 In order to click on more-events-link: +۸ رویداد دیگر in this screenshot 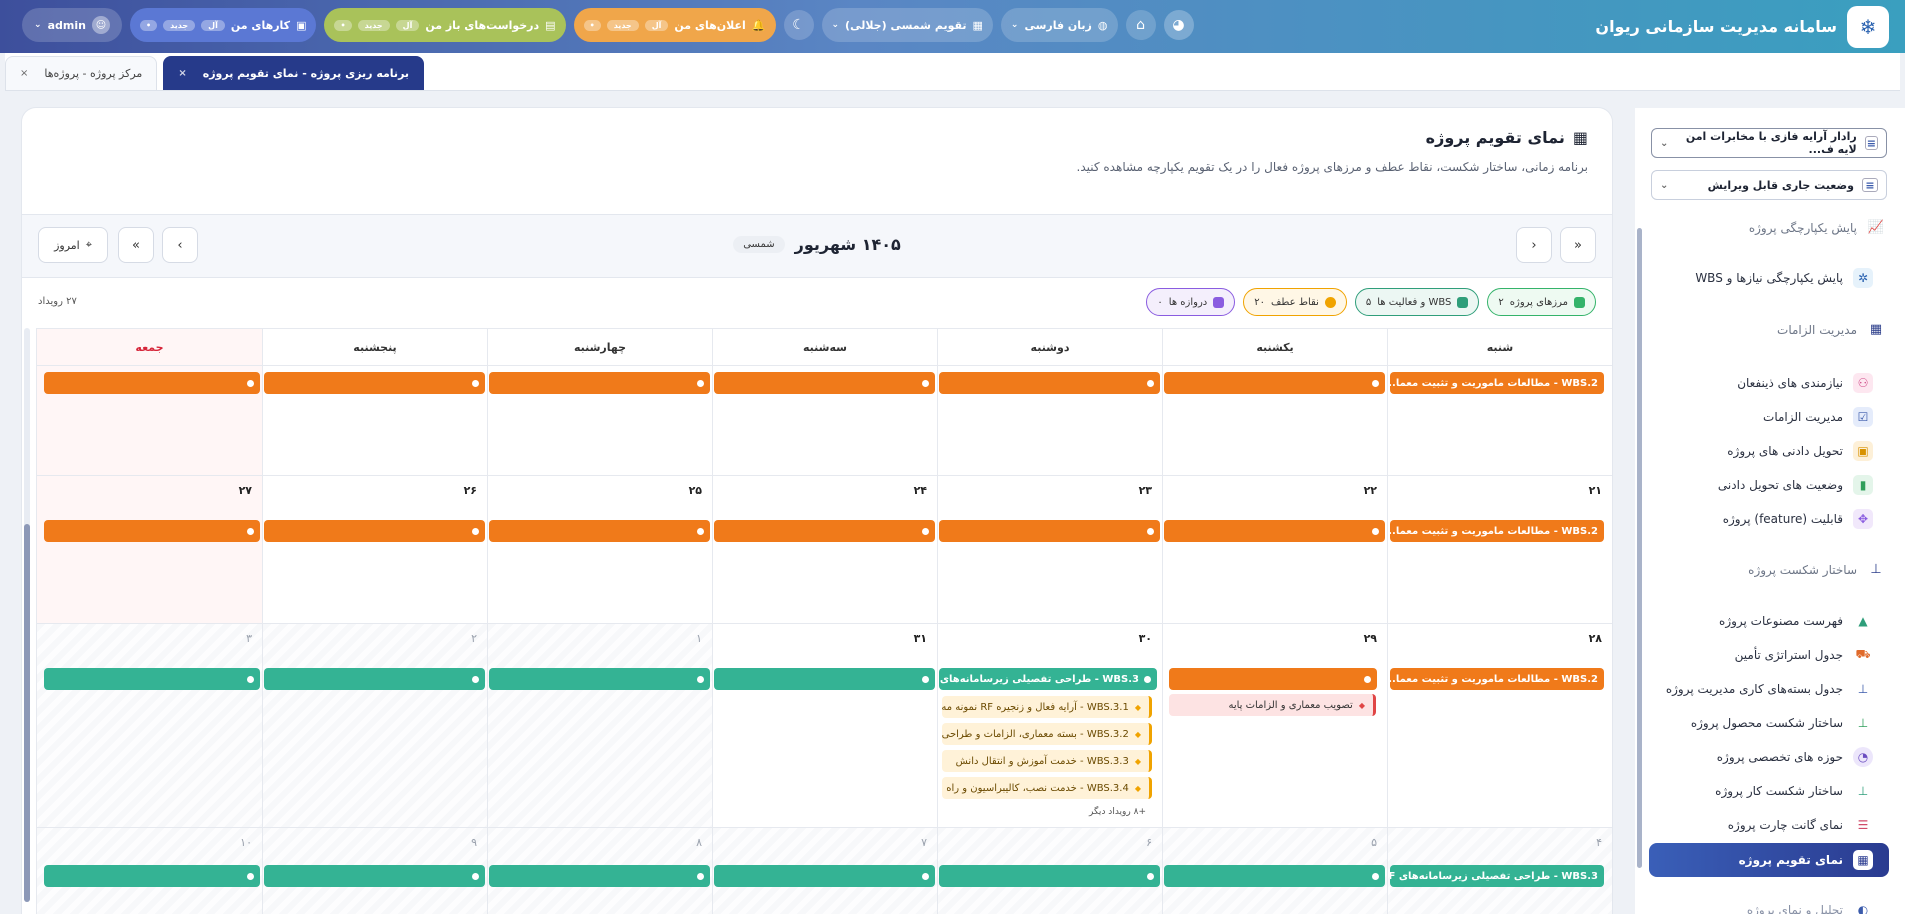, I will do `click(1117, 812)`.